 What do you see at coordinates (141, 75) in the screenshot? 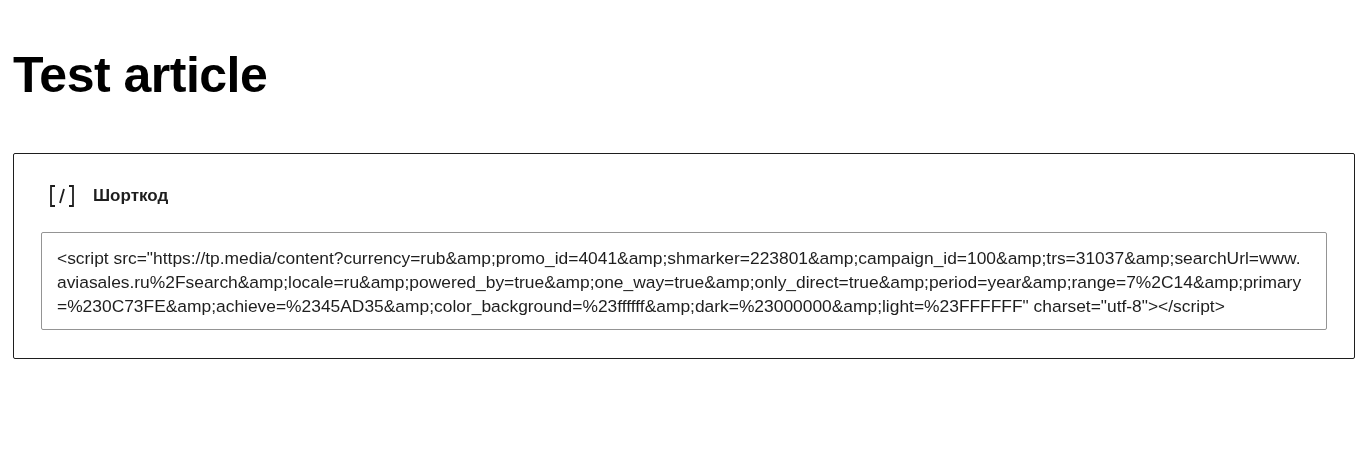
I see `article-title: Test article` at bounding box center [141, 75].